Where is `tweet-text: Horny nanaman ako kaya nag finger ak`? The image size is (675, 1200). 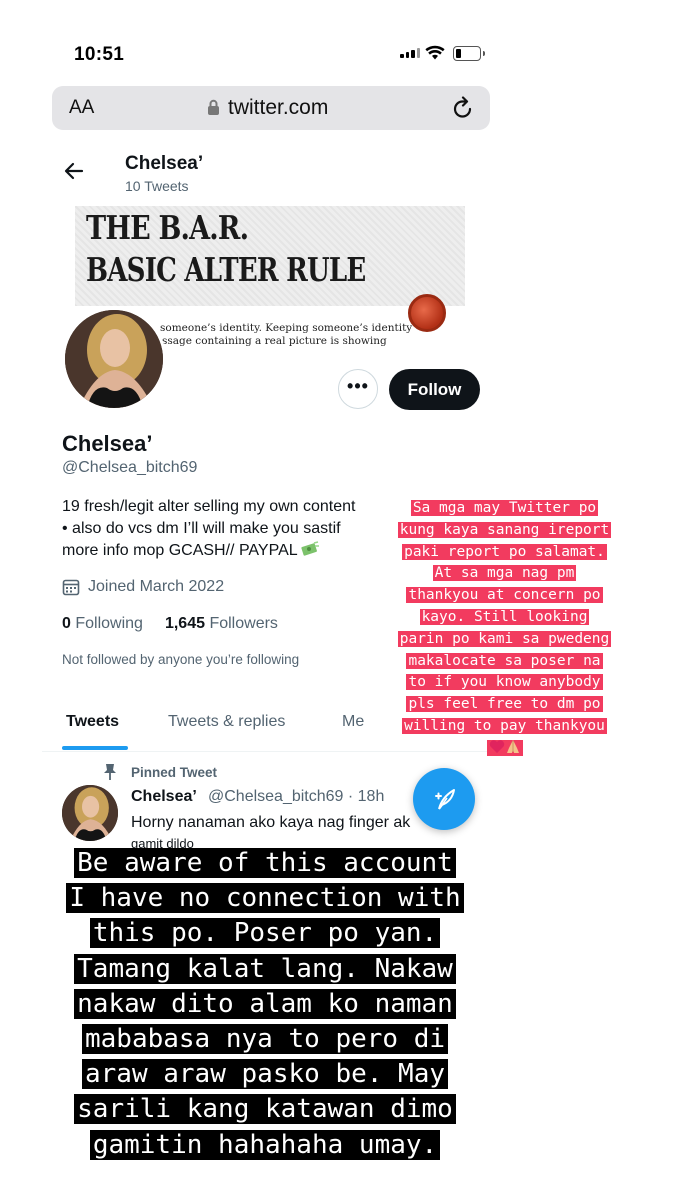
tweet-text: Horny nanaman ako kaya nag finger ak is located at coordinates (271, 822).